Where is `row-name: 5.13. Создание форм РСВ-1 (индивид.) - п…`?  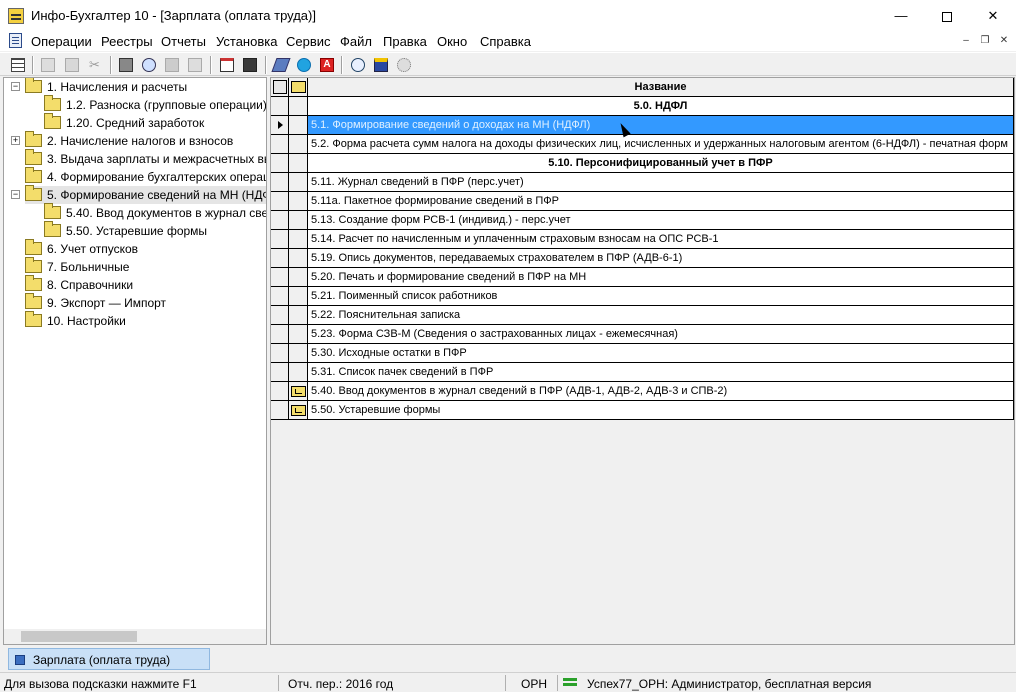 row-name: 5.13. Создание форм РСВ-1 (индивид.) - п… is located at coordinates (661, 220).